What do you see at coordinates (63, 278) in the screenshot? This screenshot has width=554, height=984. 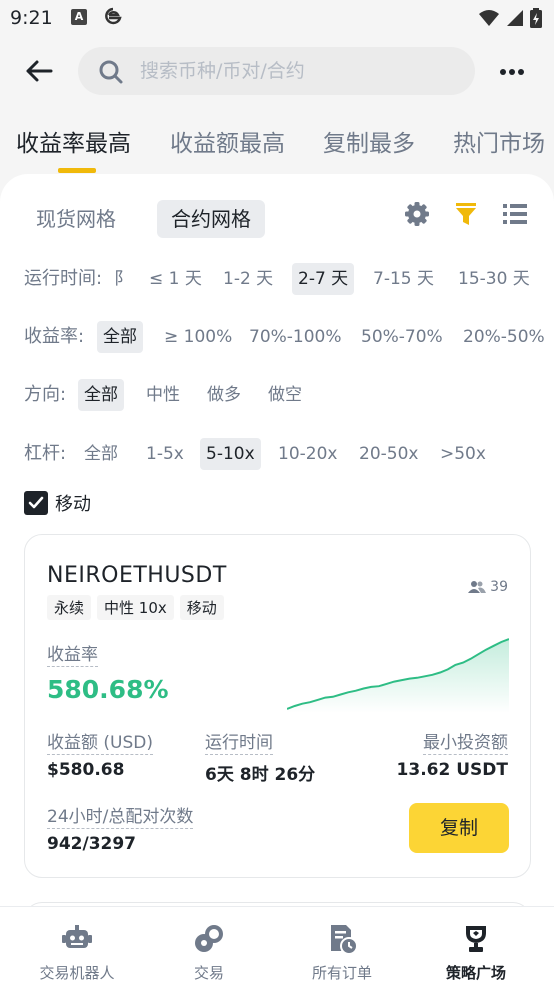 I see `filter-runtime-label: 运行时间:` at bounding box center [63, 278].